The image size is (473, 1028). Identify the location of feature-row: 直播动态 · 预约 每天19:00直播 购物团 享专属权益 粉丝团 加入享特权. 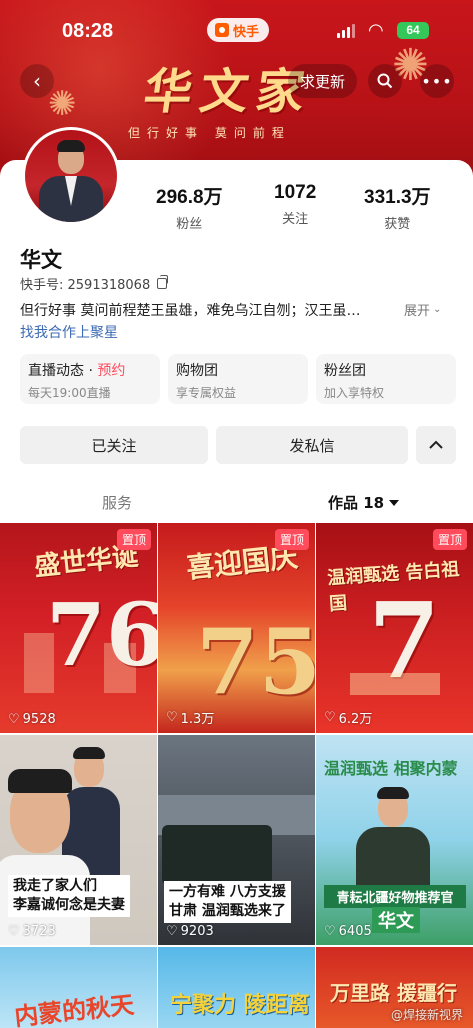
(238, 379).